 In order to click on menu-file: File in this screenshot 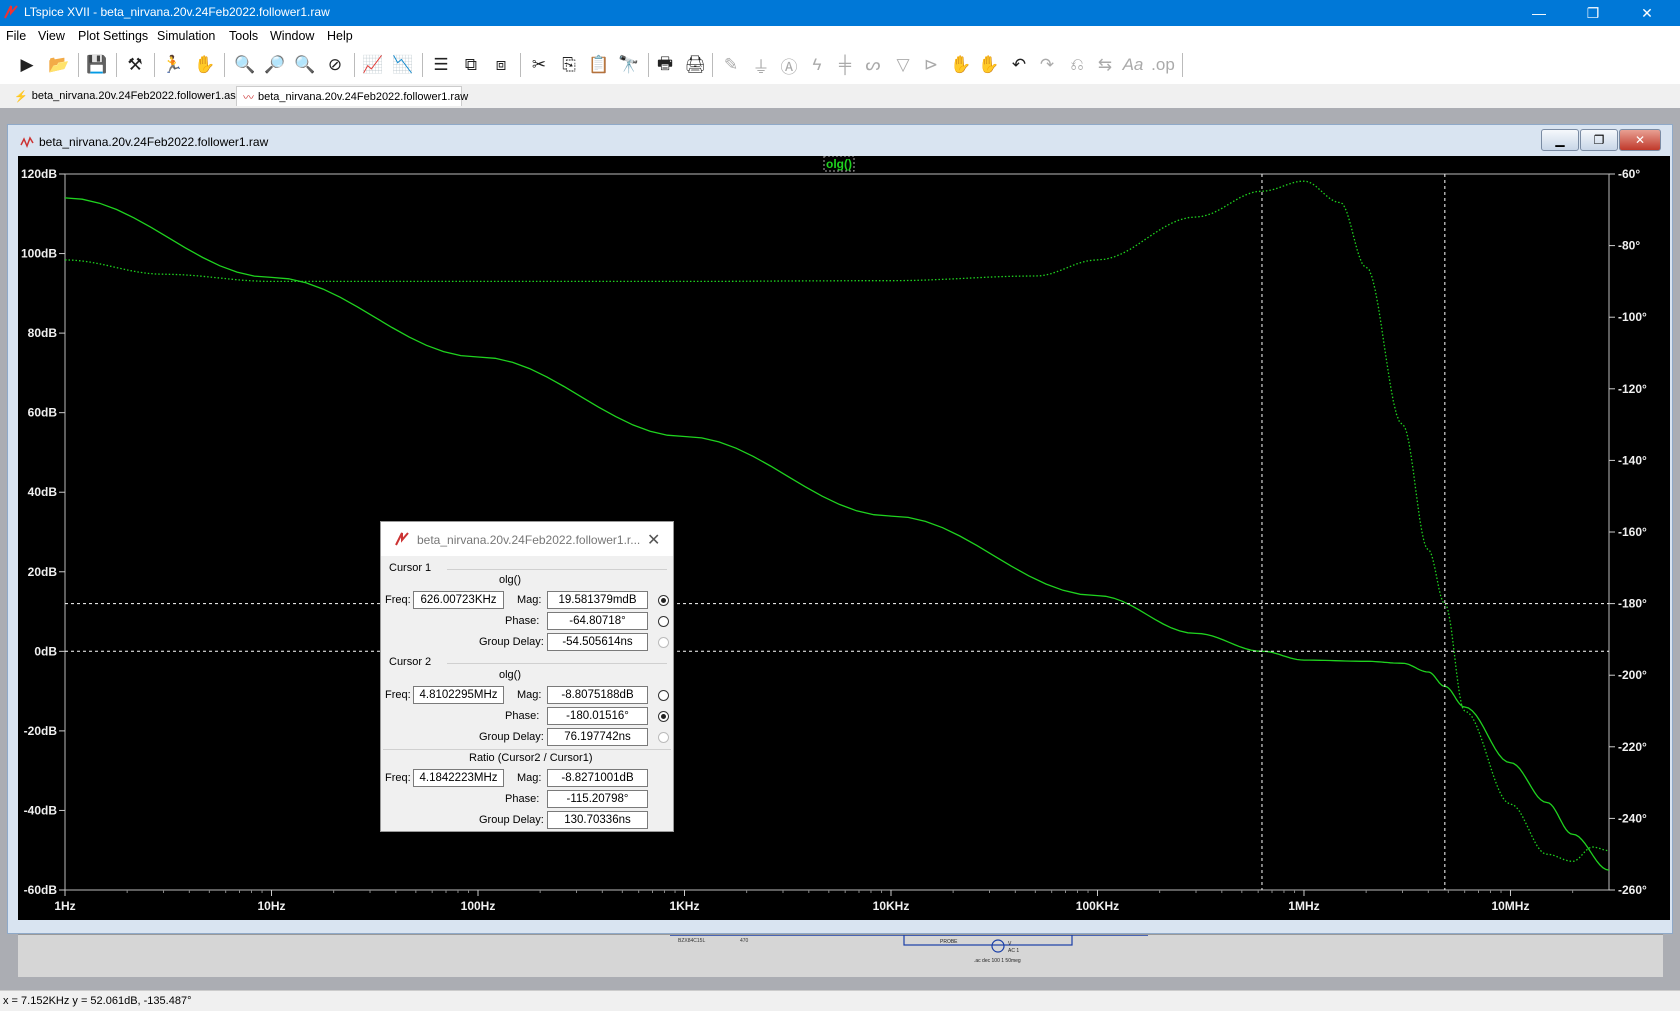, I will do `click(16, 36)`.